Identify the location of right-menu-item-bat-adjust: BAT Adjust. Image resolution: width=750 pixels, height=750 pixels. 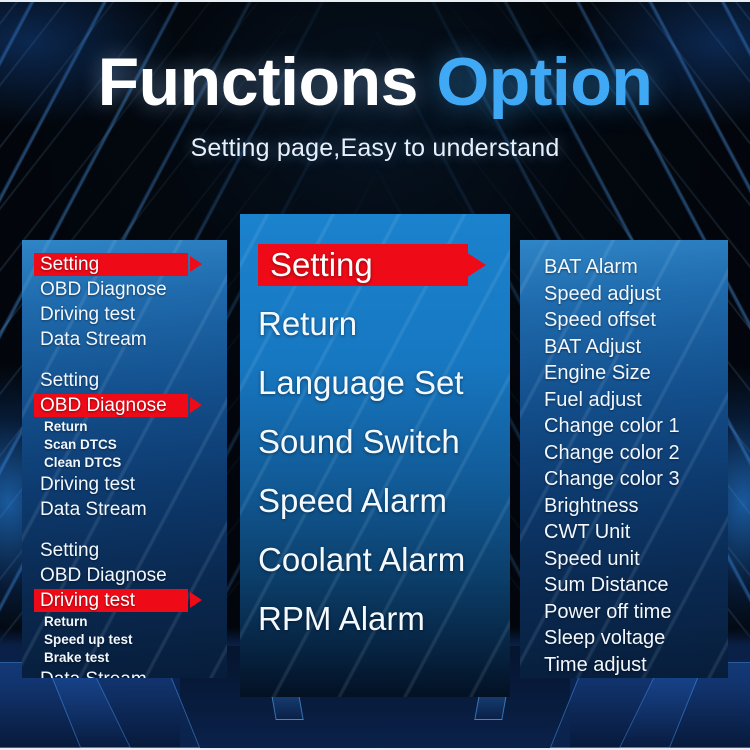
(636, 347).